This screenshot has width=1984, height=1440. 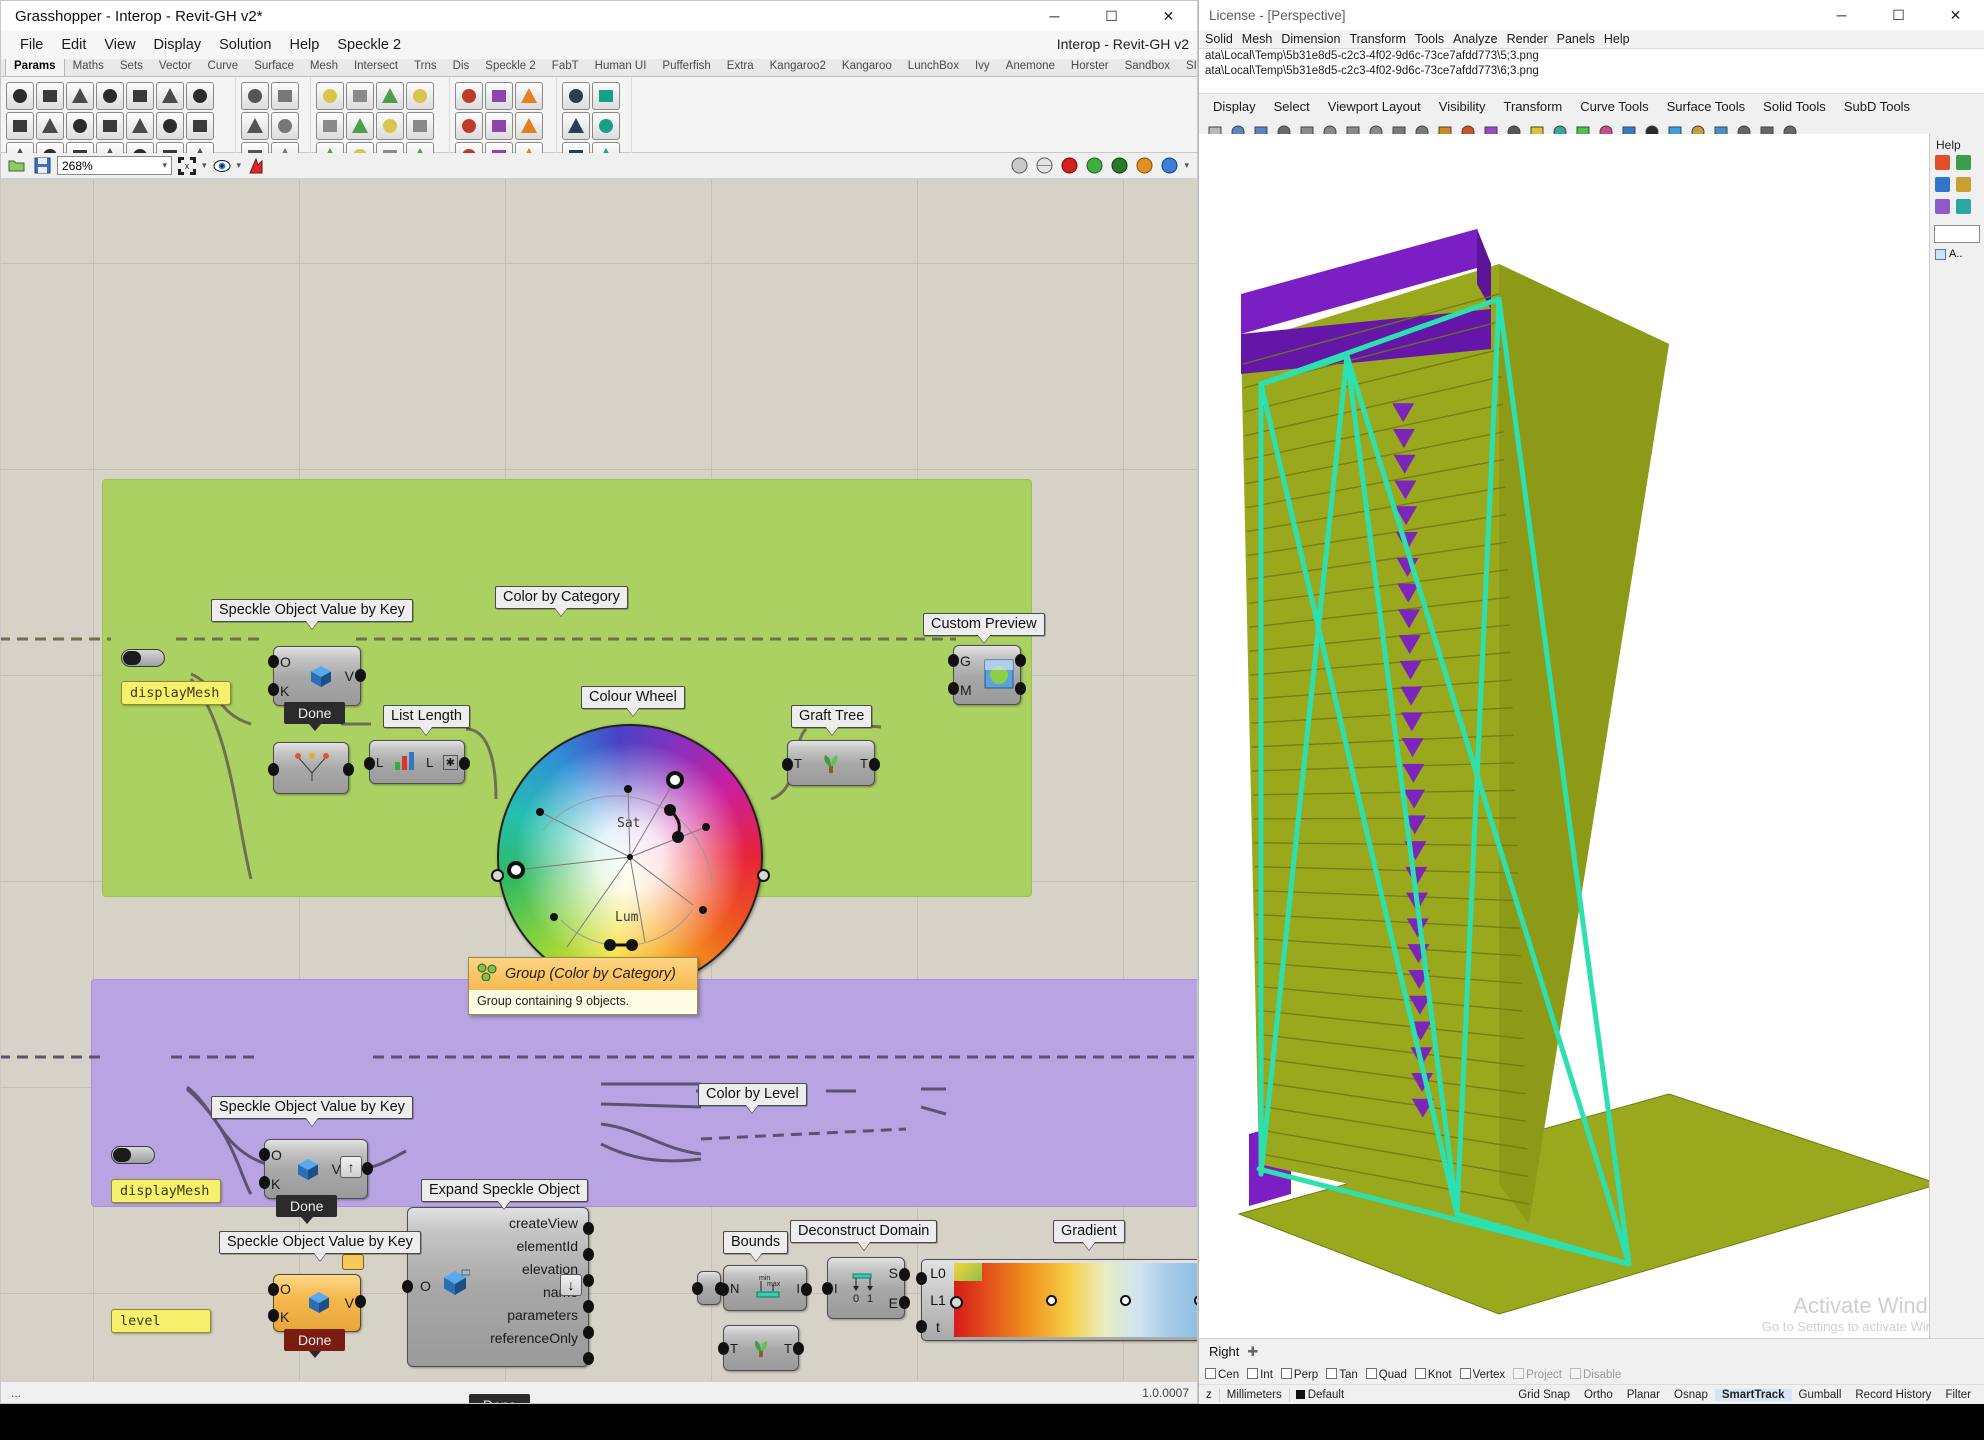 I want to click on status-toggle-smarttrack: SmartTrack, so click(x=1753, y=1394).